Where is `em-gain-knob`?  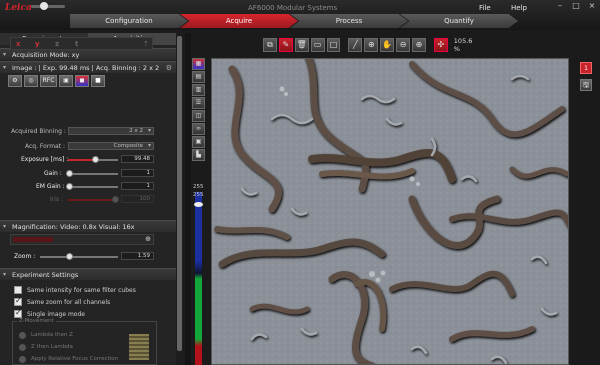
em-gain-knob is located at coordinates (69, 186).